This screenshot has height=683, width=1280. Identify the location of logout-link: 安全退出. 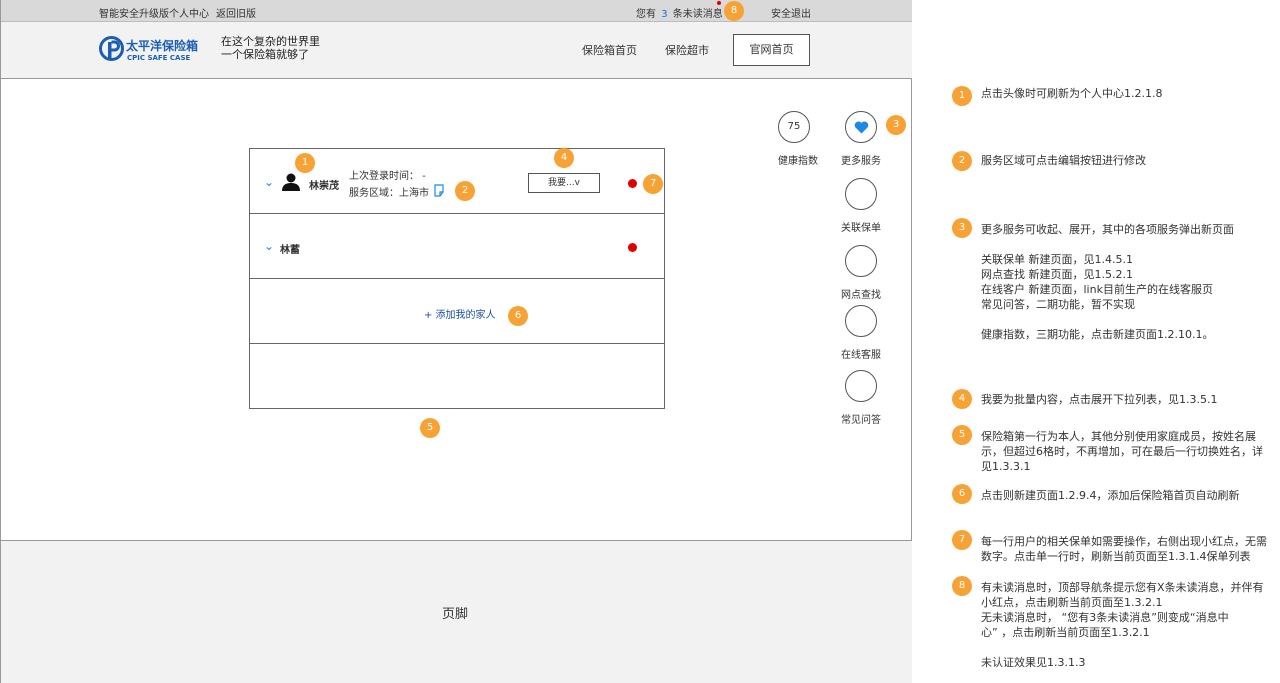
(791, 12).